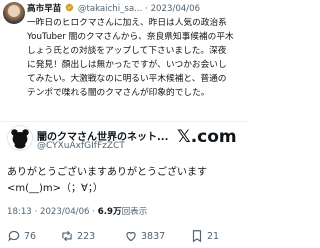  I want to click on quoted-tweet-text-line: YouTuber 闇のクマさんから、奈良県知事候補の平木, so click(130, 37).